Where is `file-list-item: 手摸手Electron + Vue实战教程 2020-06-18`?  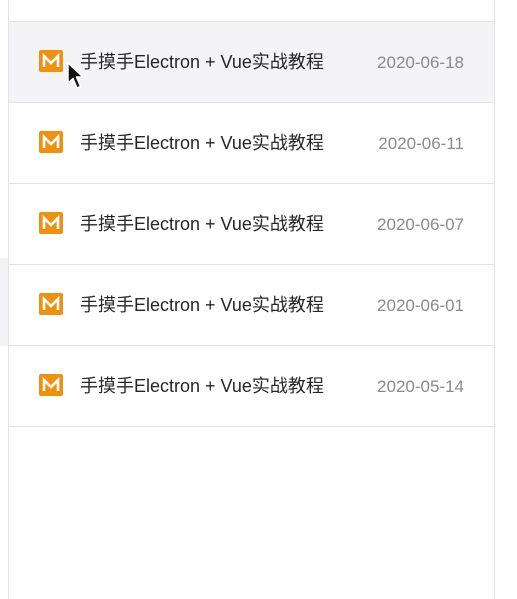
file-list-item: 手摸手Electron + Vue实战教程 2020-06-18 is located at coordinates (251, 62).